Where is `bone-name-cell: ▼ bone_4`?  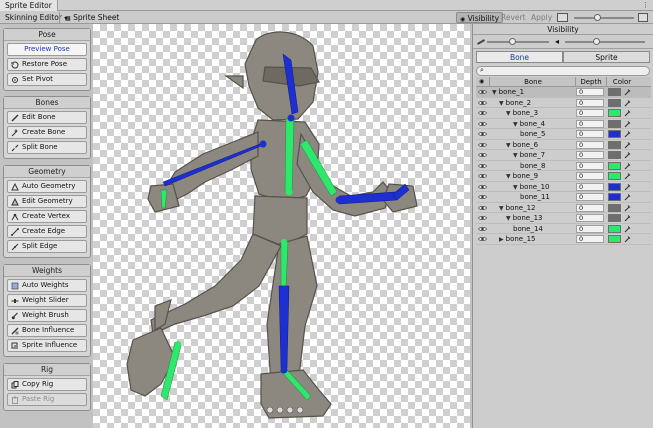 bone-name-cell: ▼ bone_4 is located at coordinates (529, 124).